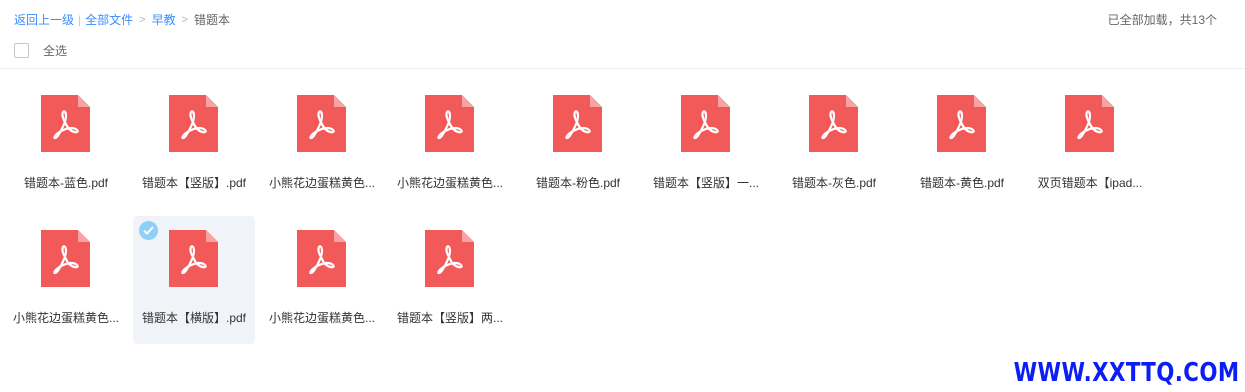 This screenshot has height=392, width=1245. What do you see at coordinates (1162, 20) in the screenshot?
I see `load-status: 已全部加载，共13个` at bounding box center [1162, 20].